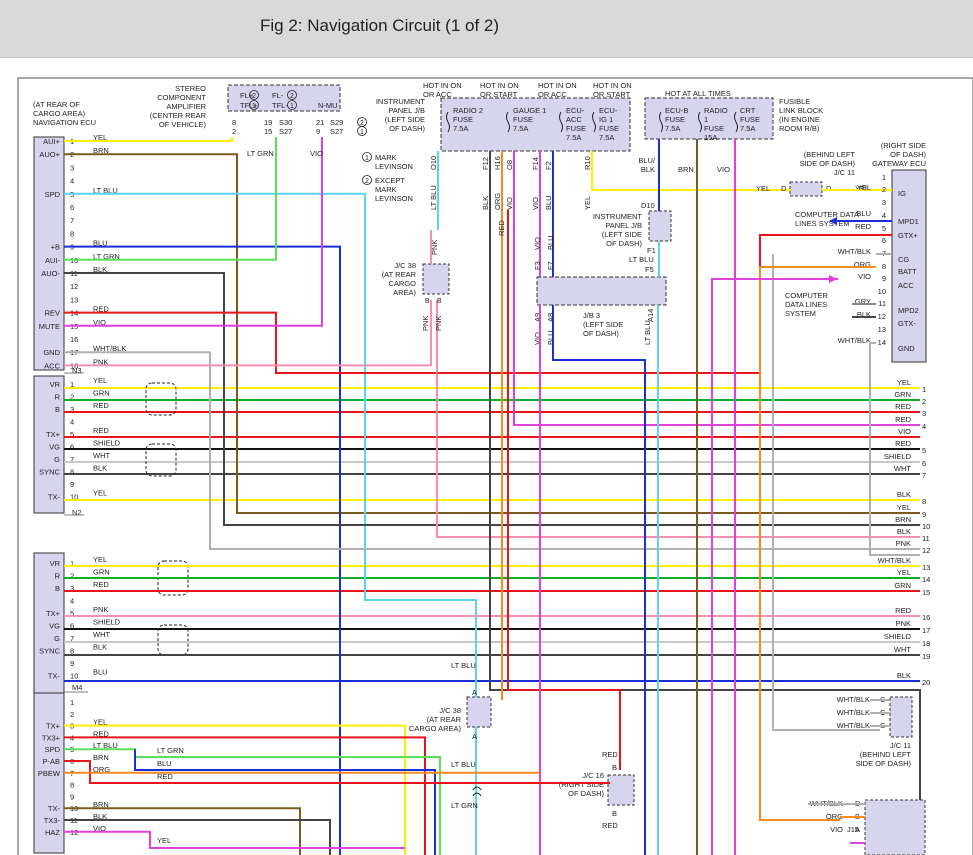 The width and height of the screenshot is (973, 855). Describe the element at coordinates (318, 131) in the screenshot. I see `amp-pin-num: 9` at that location.